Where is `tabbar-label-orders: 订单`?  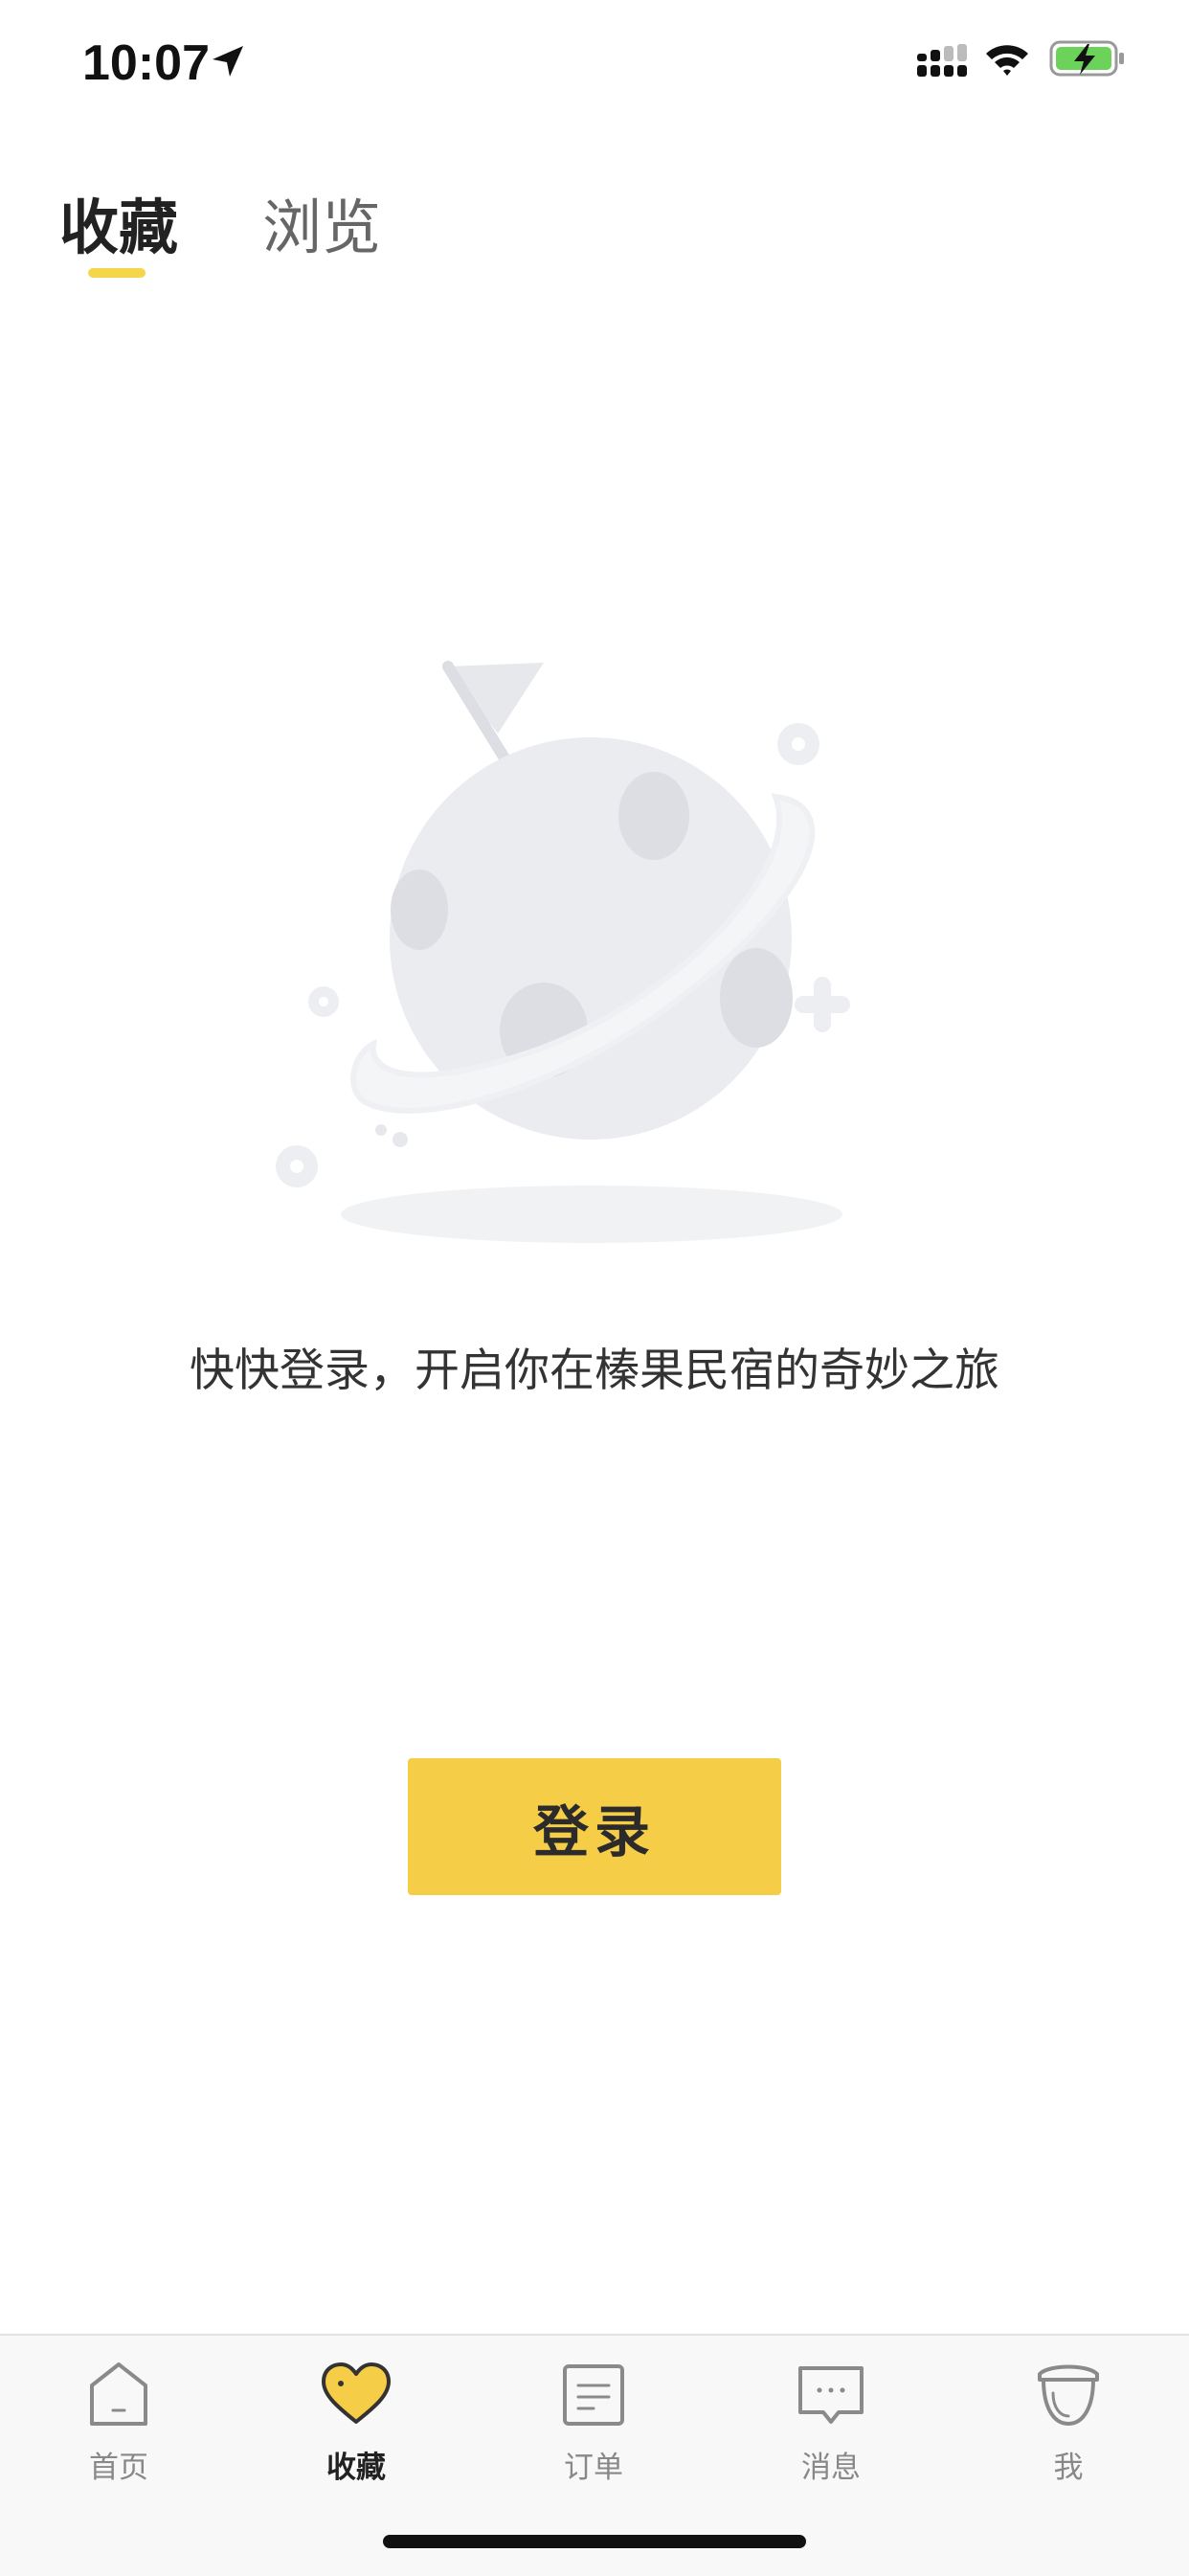 tabbar-label-orders: 订单 is located at coordinates (593, 2468).